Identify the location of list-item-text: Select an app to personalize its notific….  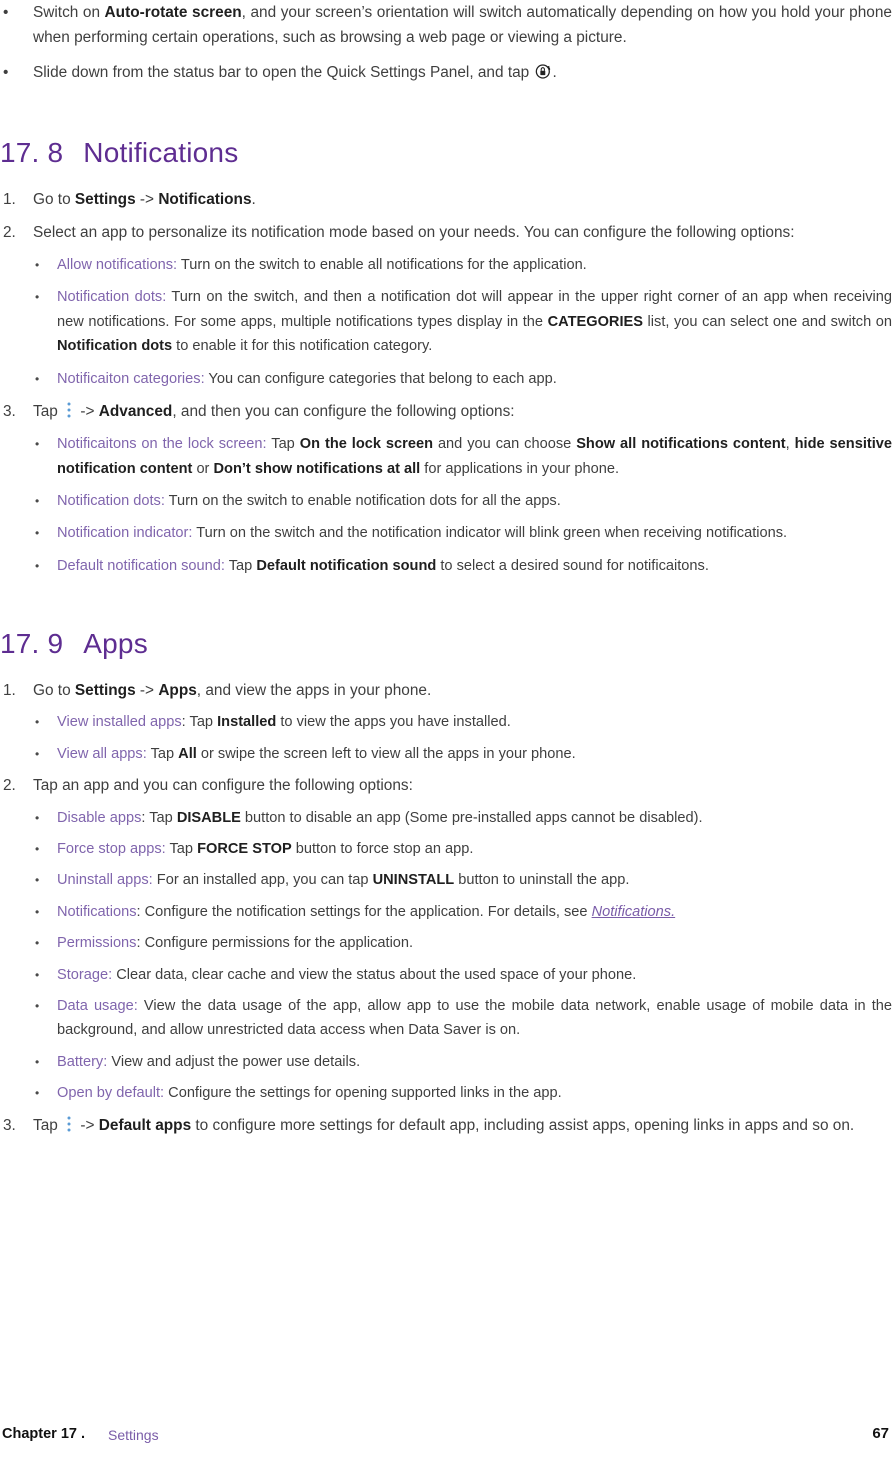
(414, 232).